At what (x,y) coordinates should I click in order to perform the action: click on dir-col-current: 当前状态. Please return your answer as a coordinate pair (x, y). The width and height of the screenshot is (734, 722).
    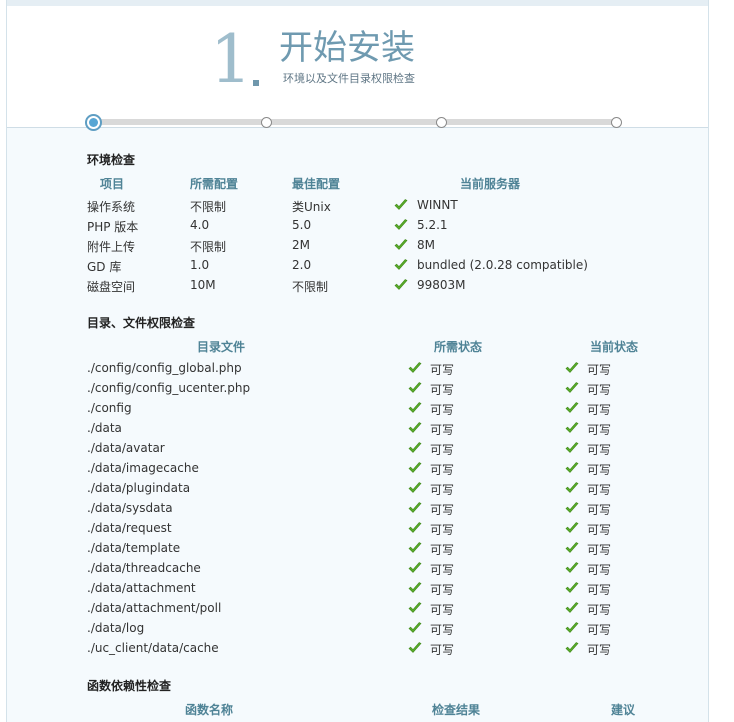
    Looking at the image, I should click on (614, 347).